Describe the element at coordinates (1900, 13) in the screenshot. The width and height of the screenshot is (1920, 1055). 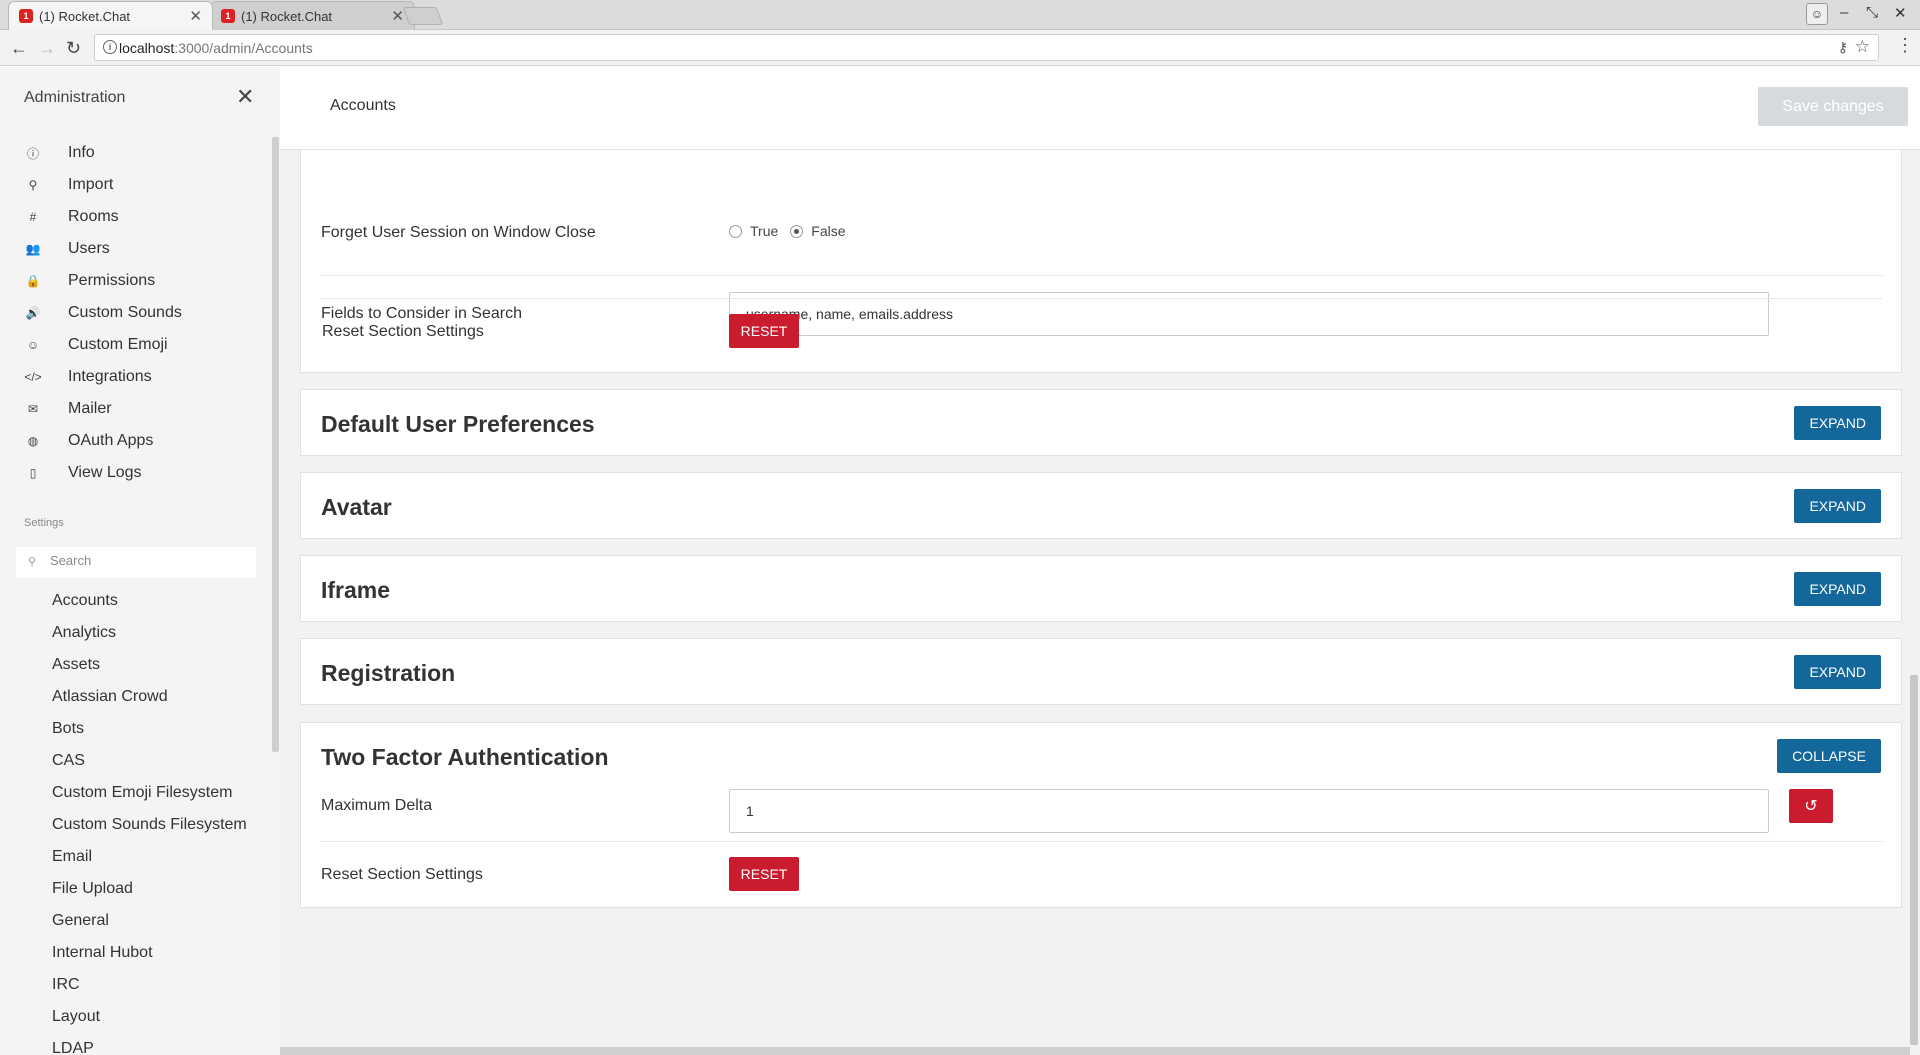
I see `close-window-icon: ✕` at that location.